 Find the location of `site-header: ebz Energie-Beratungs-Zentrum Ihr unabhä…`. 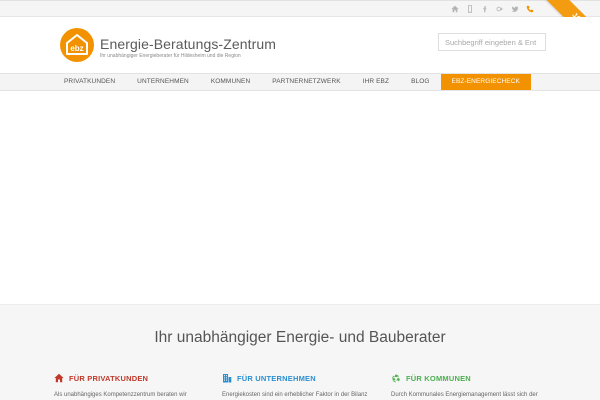

site-header: ebz Energie-Beratungs-Zentrum Ihr unabhä… is located at coordinates (300, 45).